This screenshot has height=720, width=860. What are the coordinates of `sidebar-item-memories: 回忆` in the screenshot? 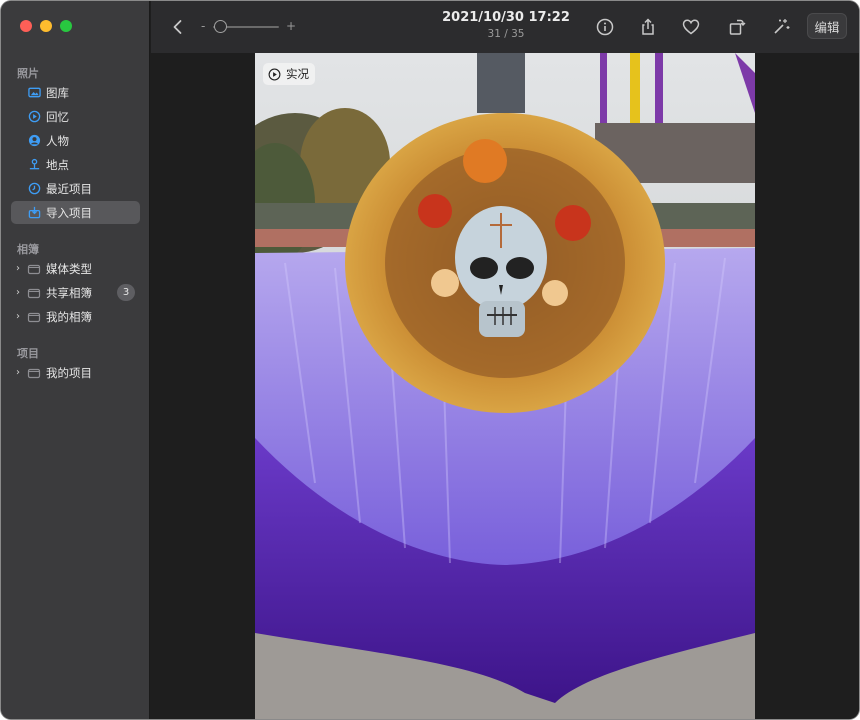 It's located at (75, 116).